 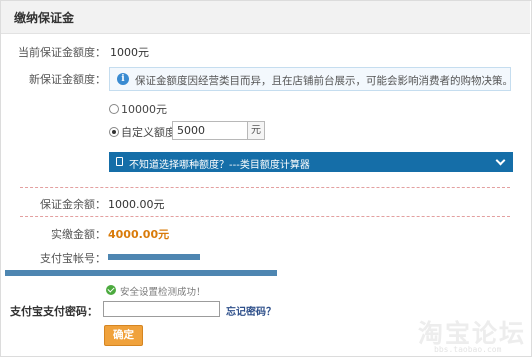 What do you see at coordinates (154, 257) in the screenshot?
I see `alipay-account-redacted` at bounding box center [154, 257].